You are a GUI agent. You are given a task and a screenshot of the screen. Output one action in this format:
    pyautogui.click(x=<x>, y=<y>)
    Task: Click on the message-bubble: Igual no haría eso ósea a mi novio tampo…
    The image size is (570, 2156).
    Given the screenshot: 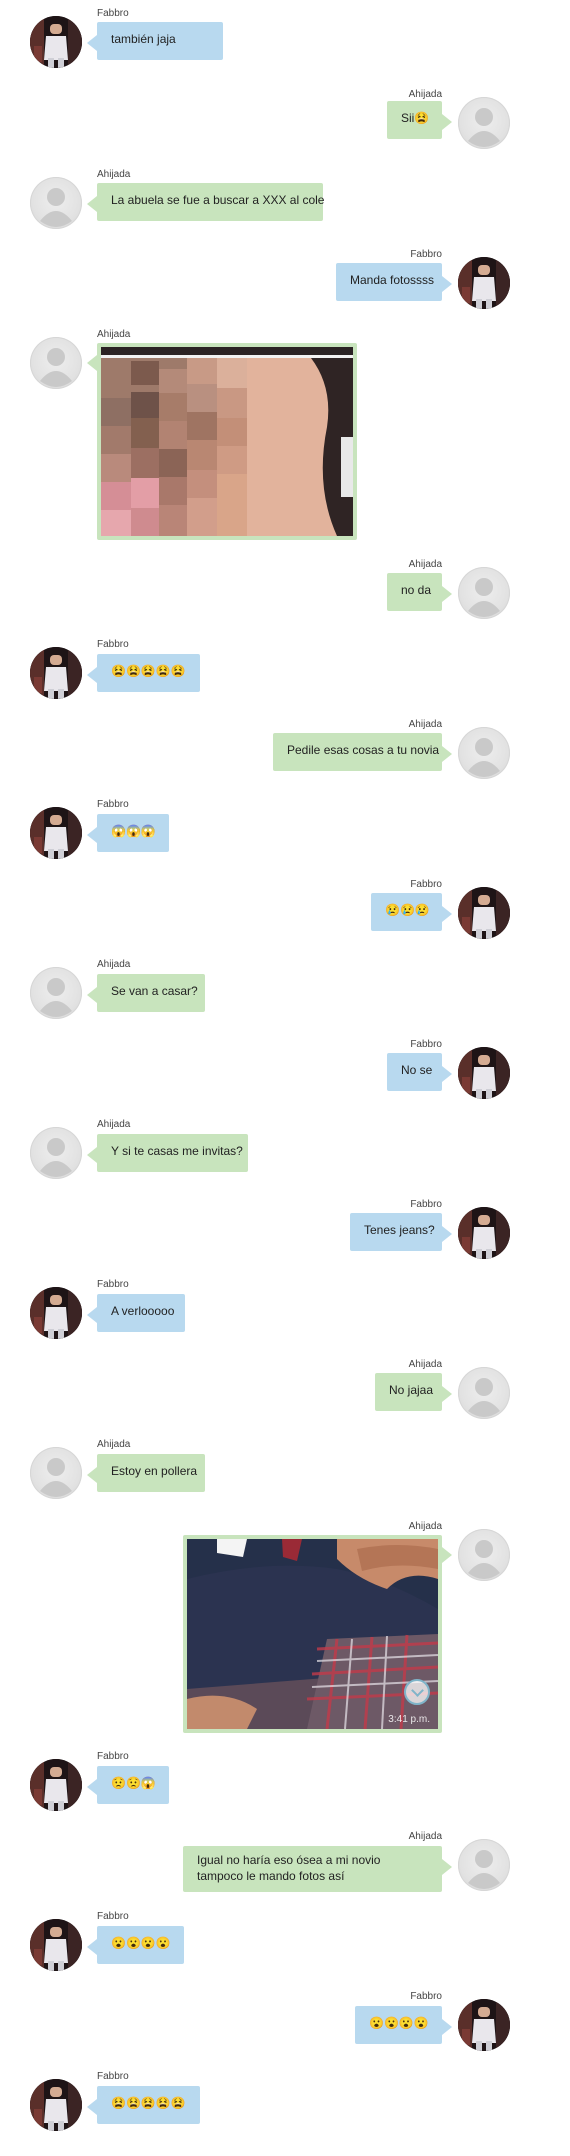 What is the action you would take?
    pyautogui.click(x=317, y=1869)
    